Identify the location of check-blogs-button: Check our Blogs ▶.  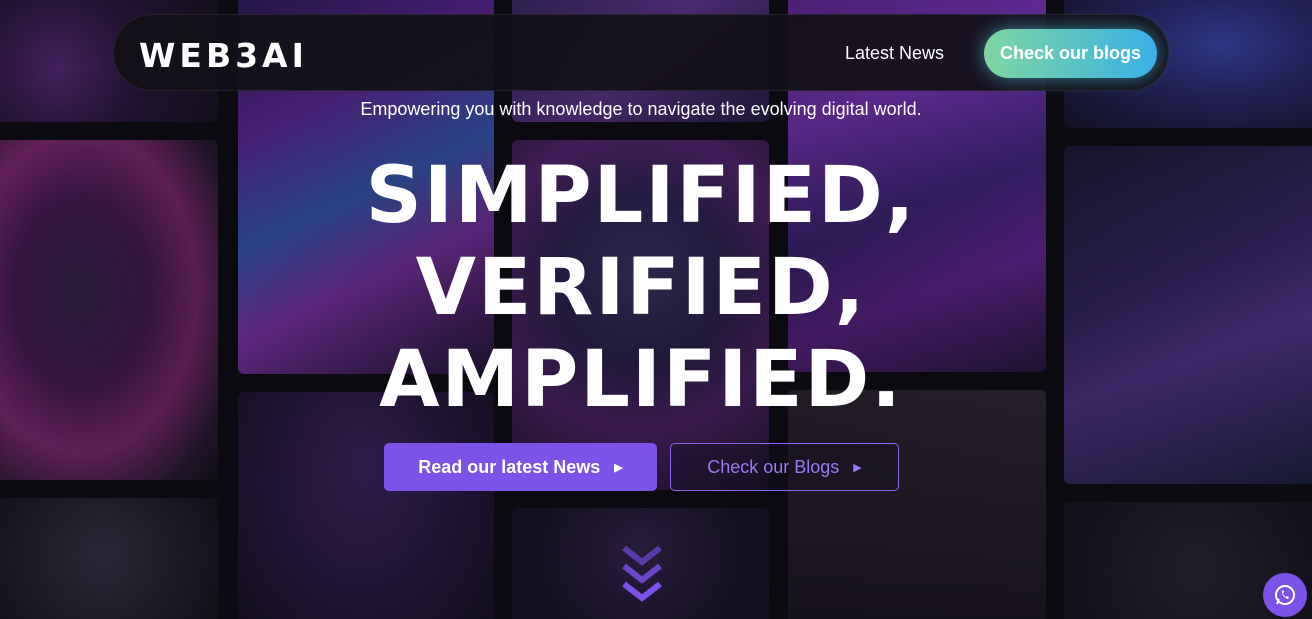
(784, 467).